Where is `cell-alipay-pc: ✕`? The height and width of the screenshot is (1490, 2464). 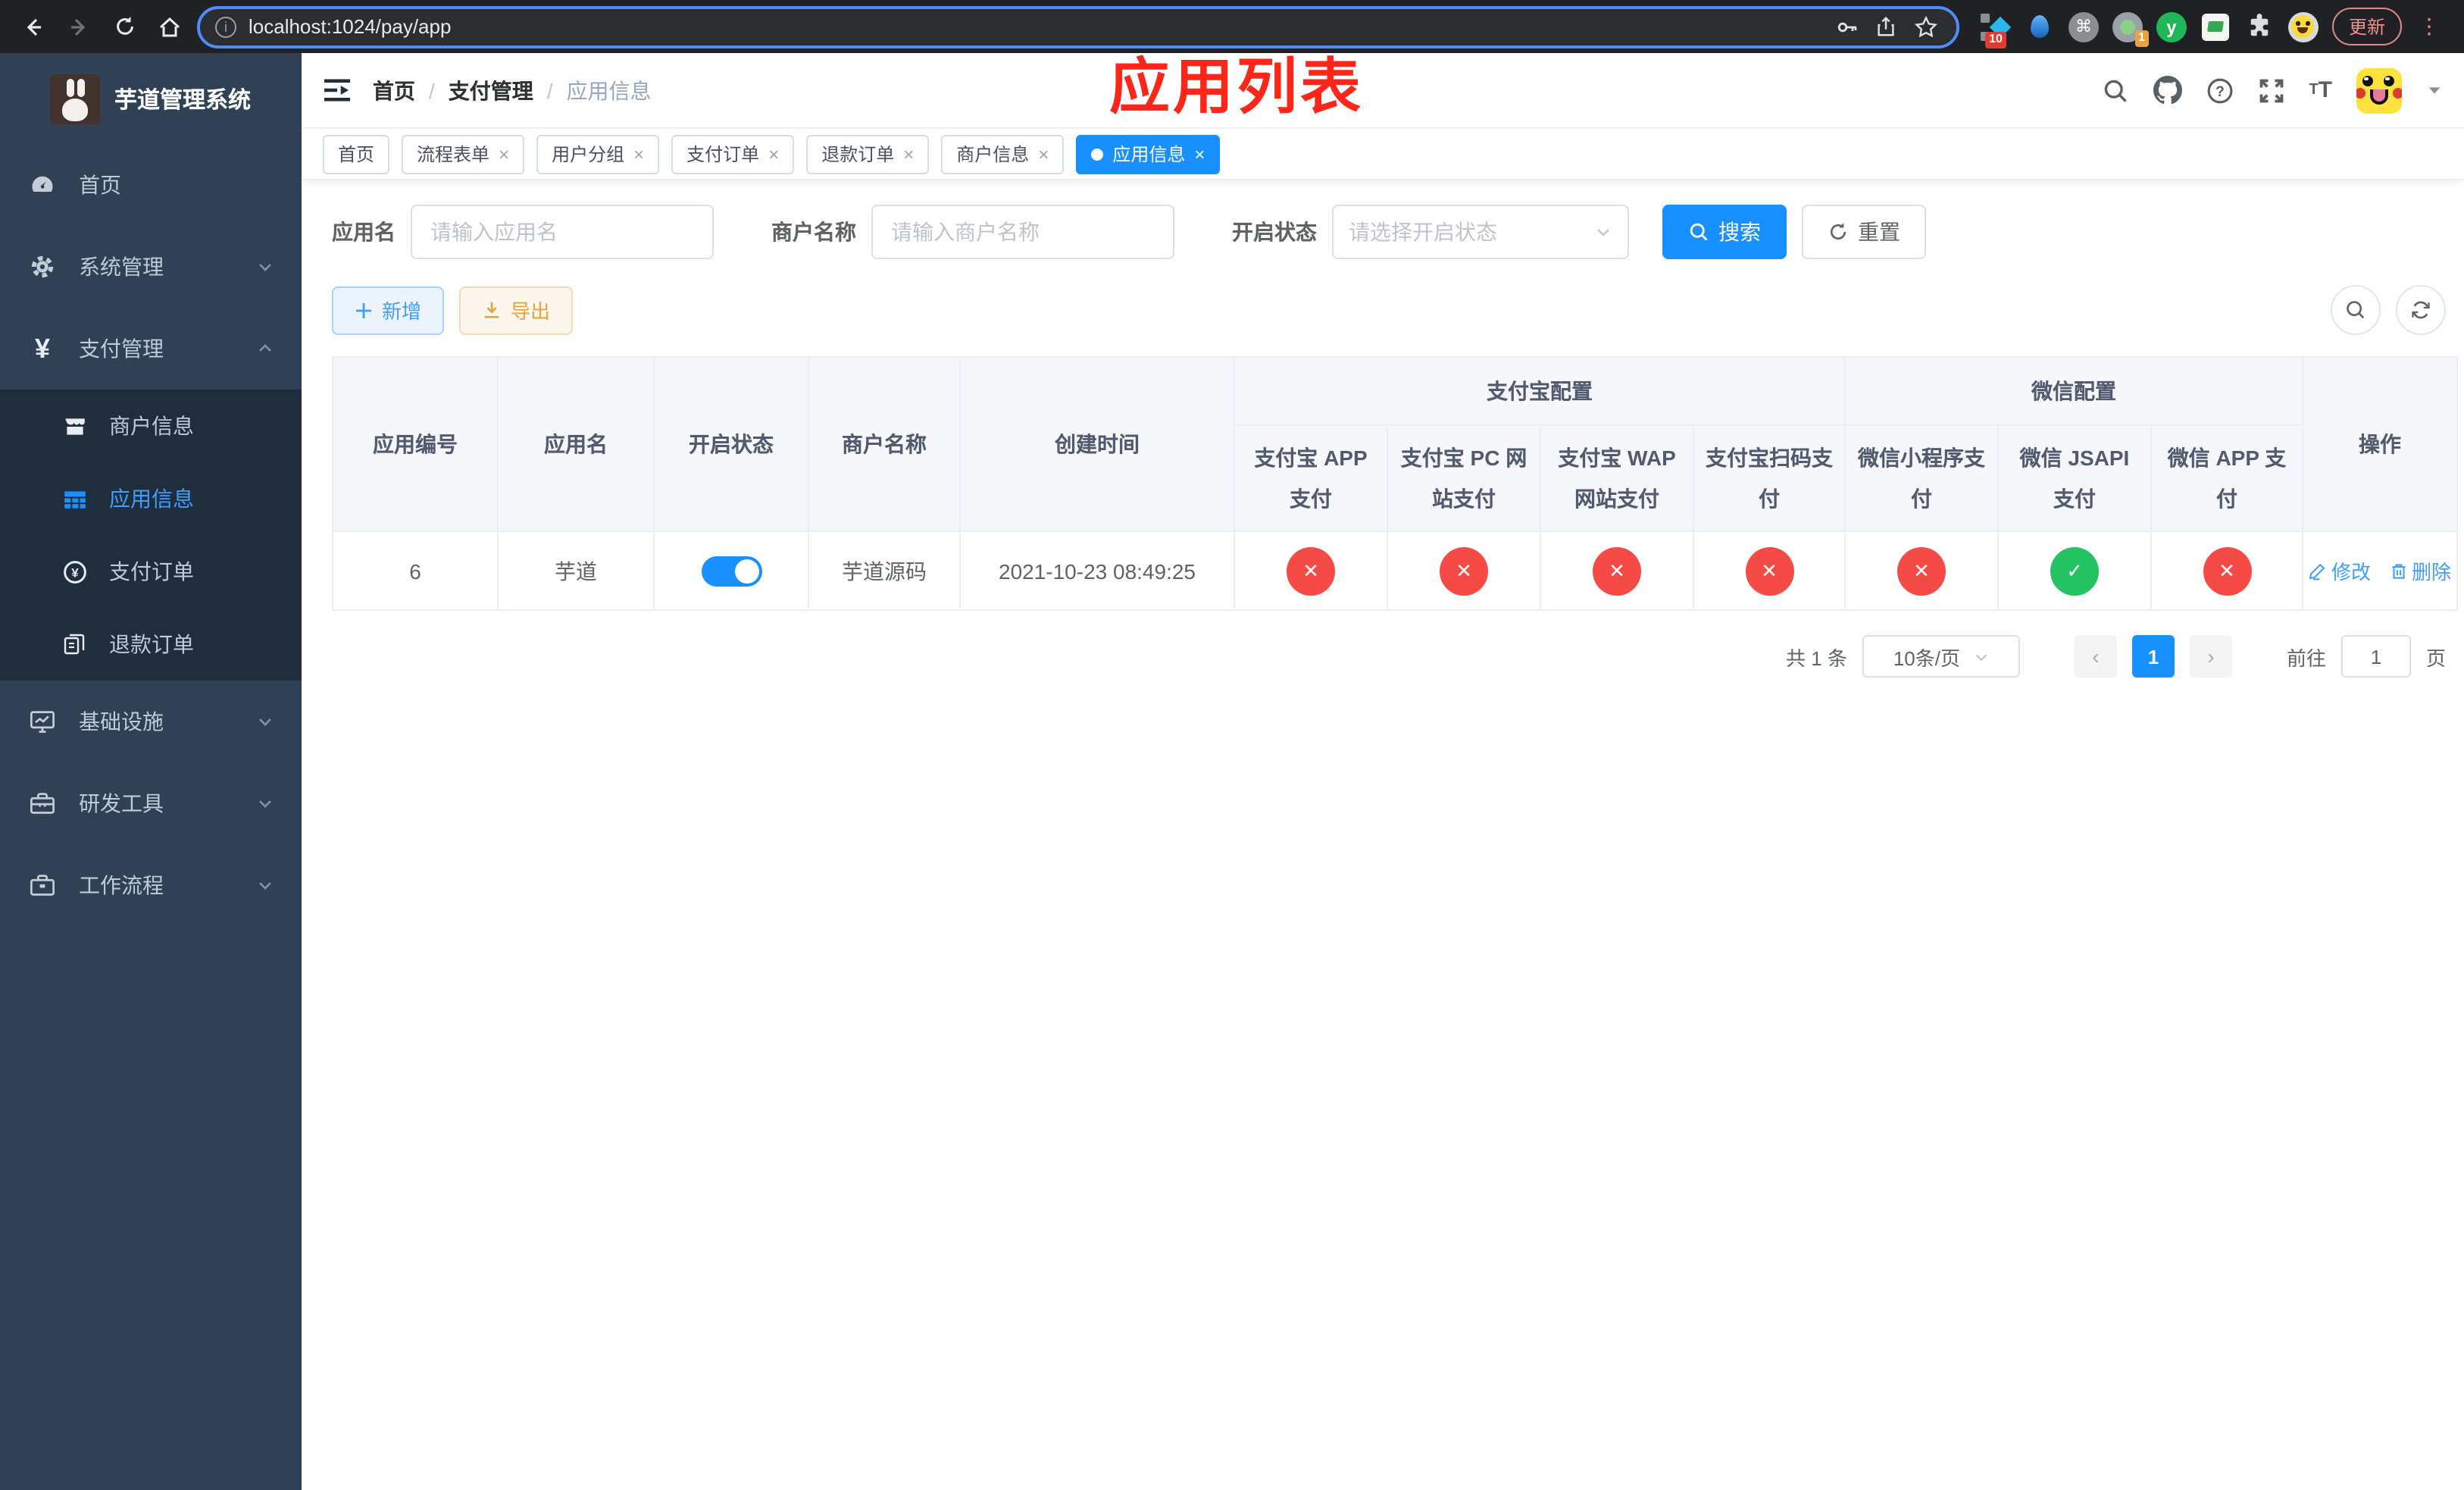 cell-alipay-pc: ✕ is located at coordinates (1464, 571).